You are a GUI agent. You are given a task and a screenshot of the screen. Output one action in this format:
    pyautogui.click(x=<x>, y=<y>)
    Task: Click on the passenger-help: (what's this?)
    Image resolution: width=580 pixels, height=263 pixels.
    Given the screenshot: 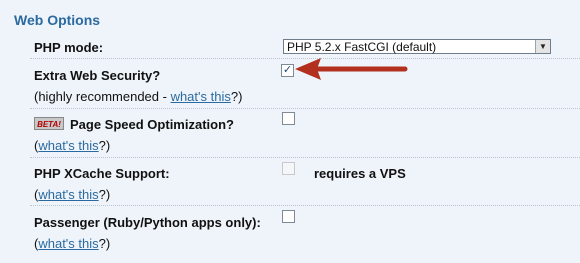 What is the action you would take?
    pyautogui.click(x=72, y=243)
    